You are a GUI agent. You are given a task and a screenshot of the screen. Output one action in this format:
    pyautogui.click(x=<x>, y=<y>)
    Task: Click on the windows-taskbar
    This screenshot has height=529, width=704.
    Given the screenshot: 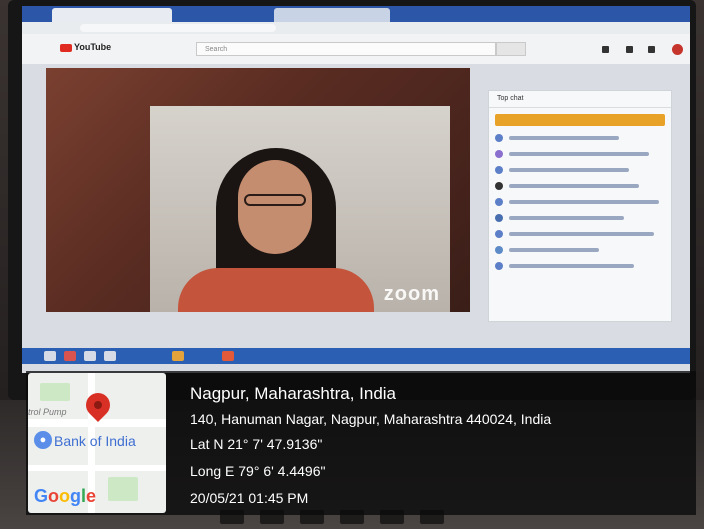 What is the action you would take?
    pyautogui.click(x=356, y=356)
    